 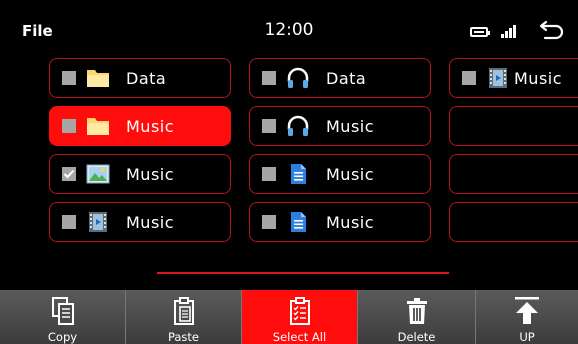 What do you see at coordinates (527, 337) in the screenshot?
I see `up-label: UP` at bounding box center [527, 337].